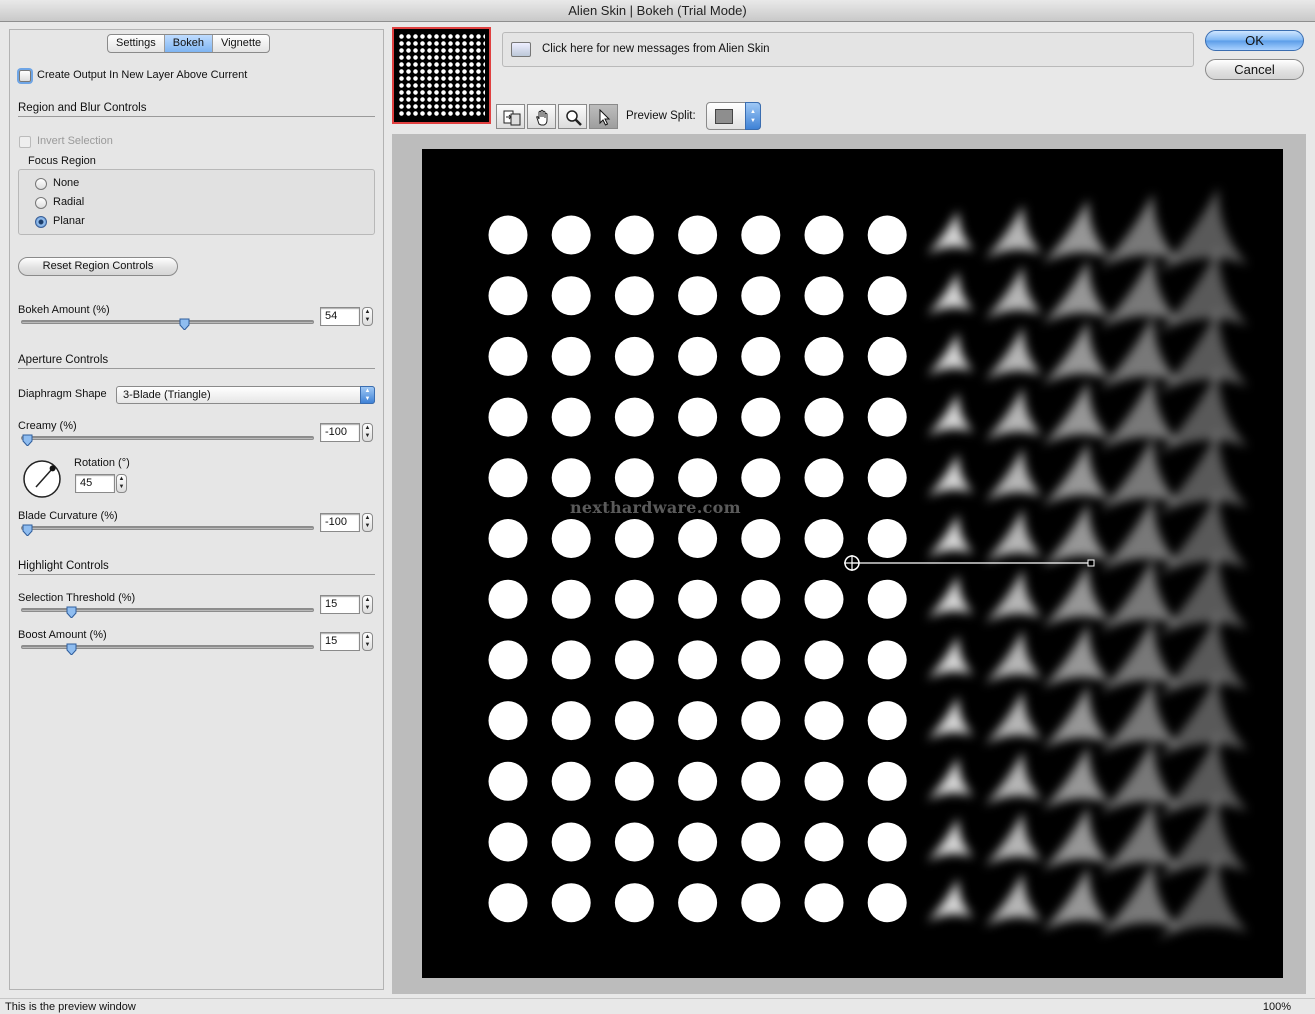  Describe the element at coordinates (41, 184) in the screenshot. I see `radio-none` at that location.